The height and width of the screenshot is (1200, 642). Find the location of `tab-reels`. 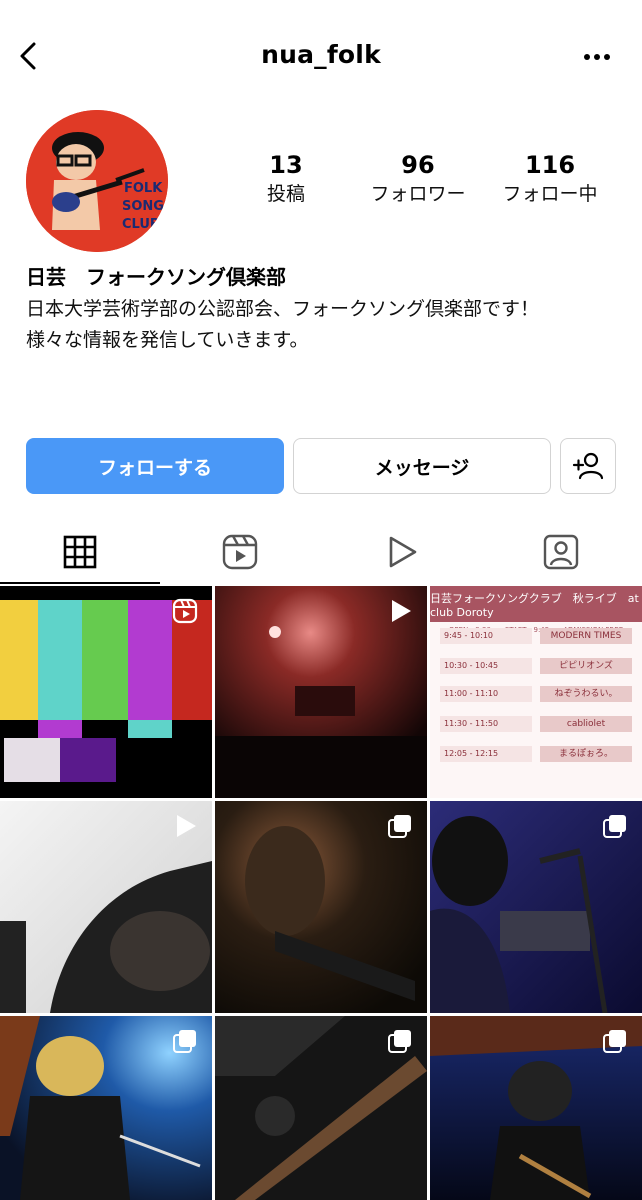

tab-reels is located at coordinates (240, 552).